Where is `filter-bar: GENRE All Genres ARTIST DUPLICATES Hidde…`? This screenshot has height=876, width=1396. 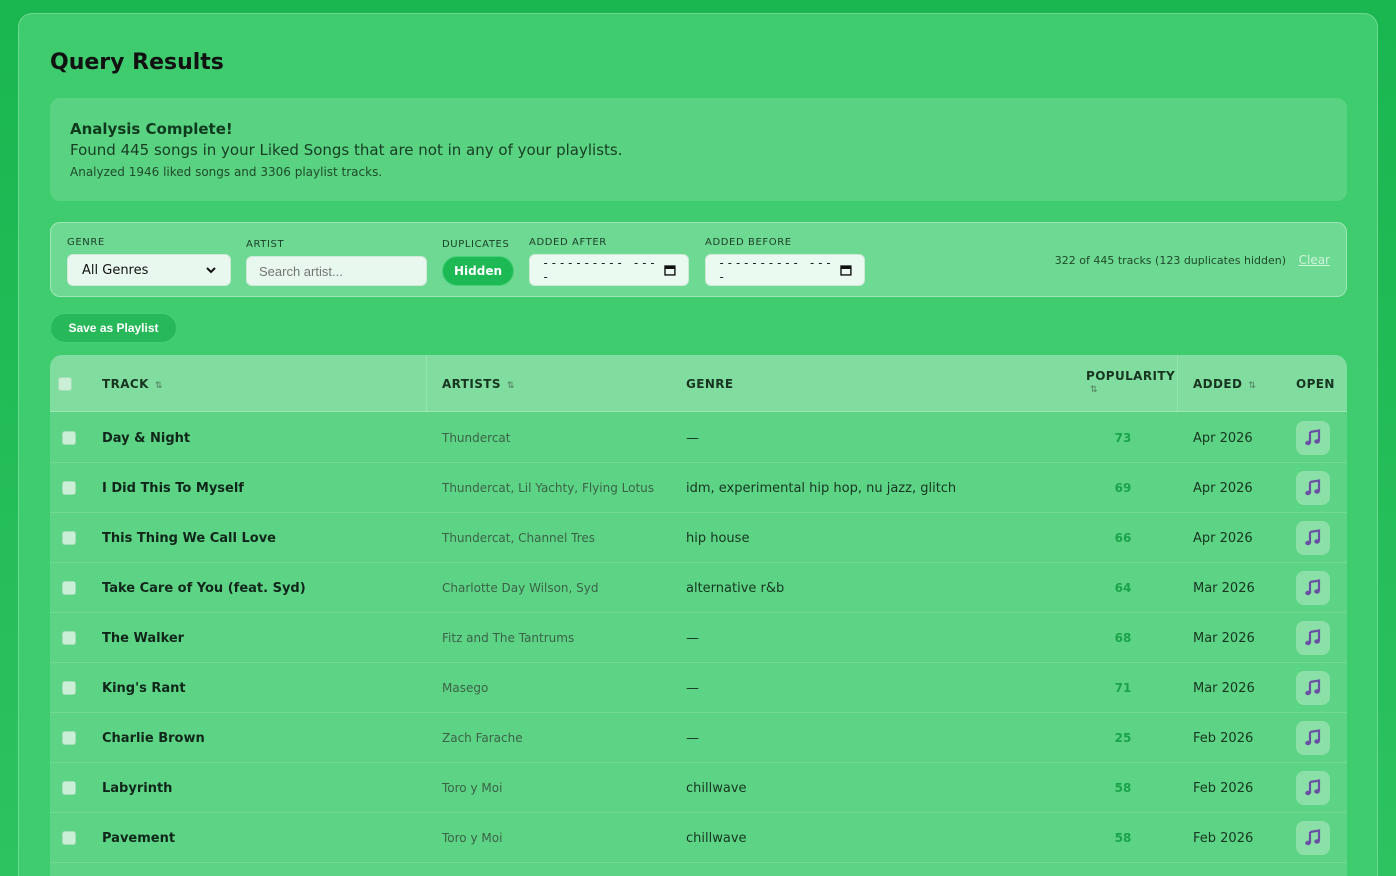 filter-bar: GENRE All Genres ARTIST DUPLICATES Hidde… is located at coordinates (698, 259).